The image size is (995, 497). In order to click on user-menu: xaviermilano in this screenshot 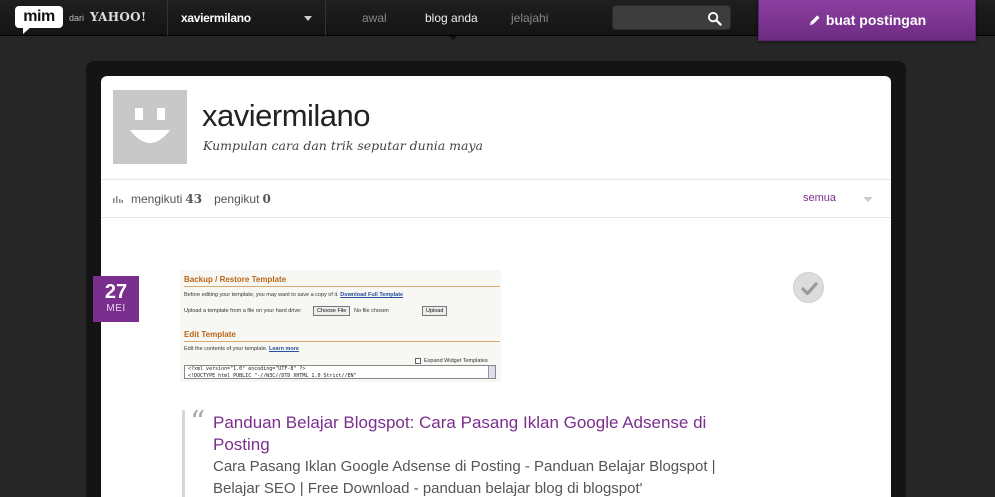, I will do `click(247, 18)`.